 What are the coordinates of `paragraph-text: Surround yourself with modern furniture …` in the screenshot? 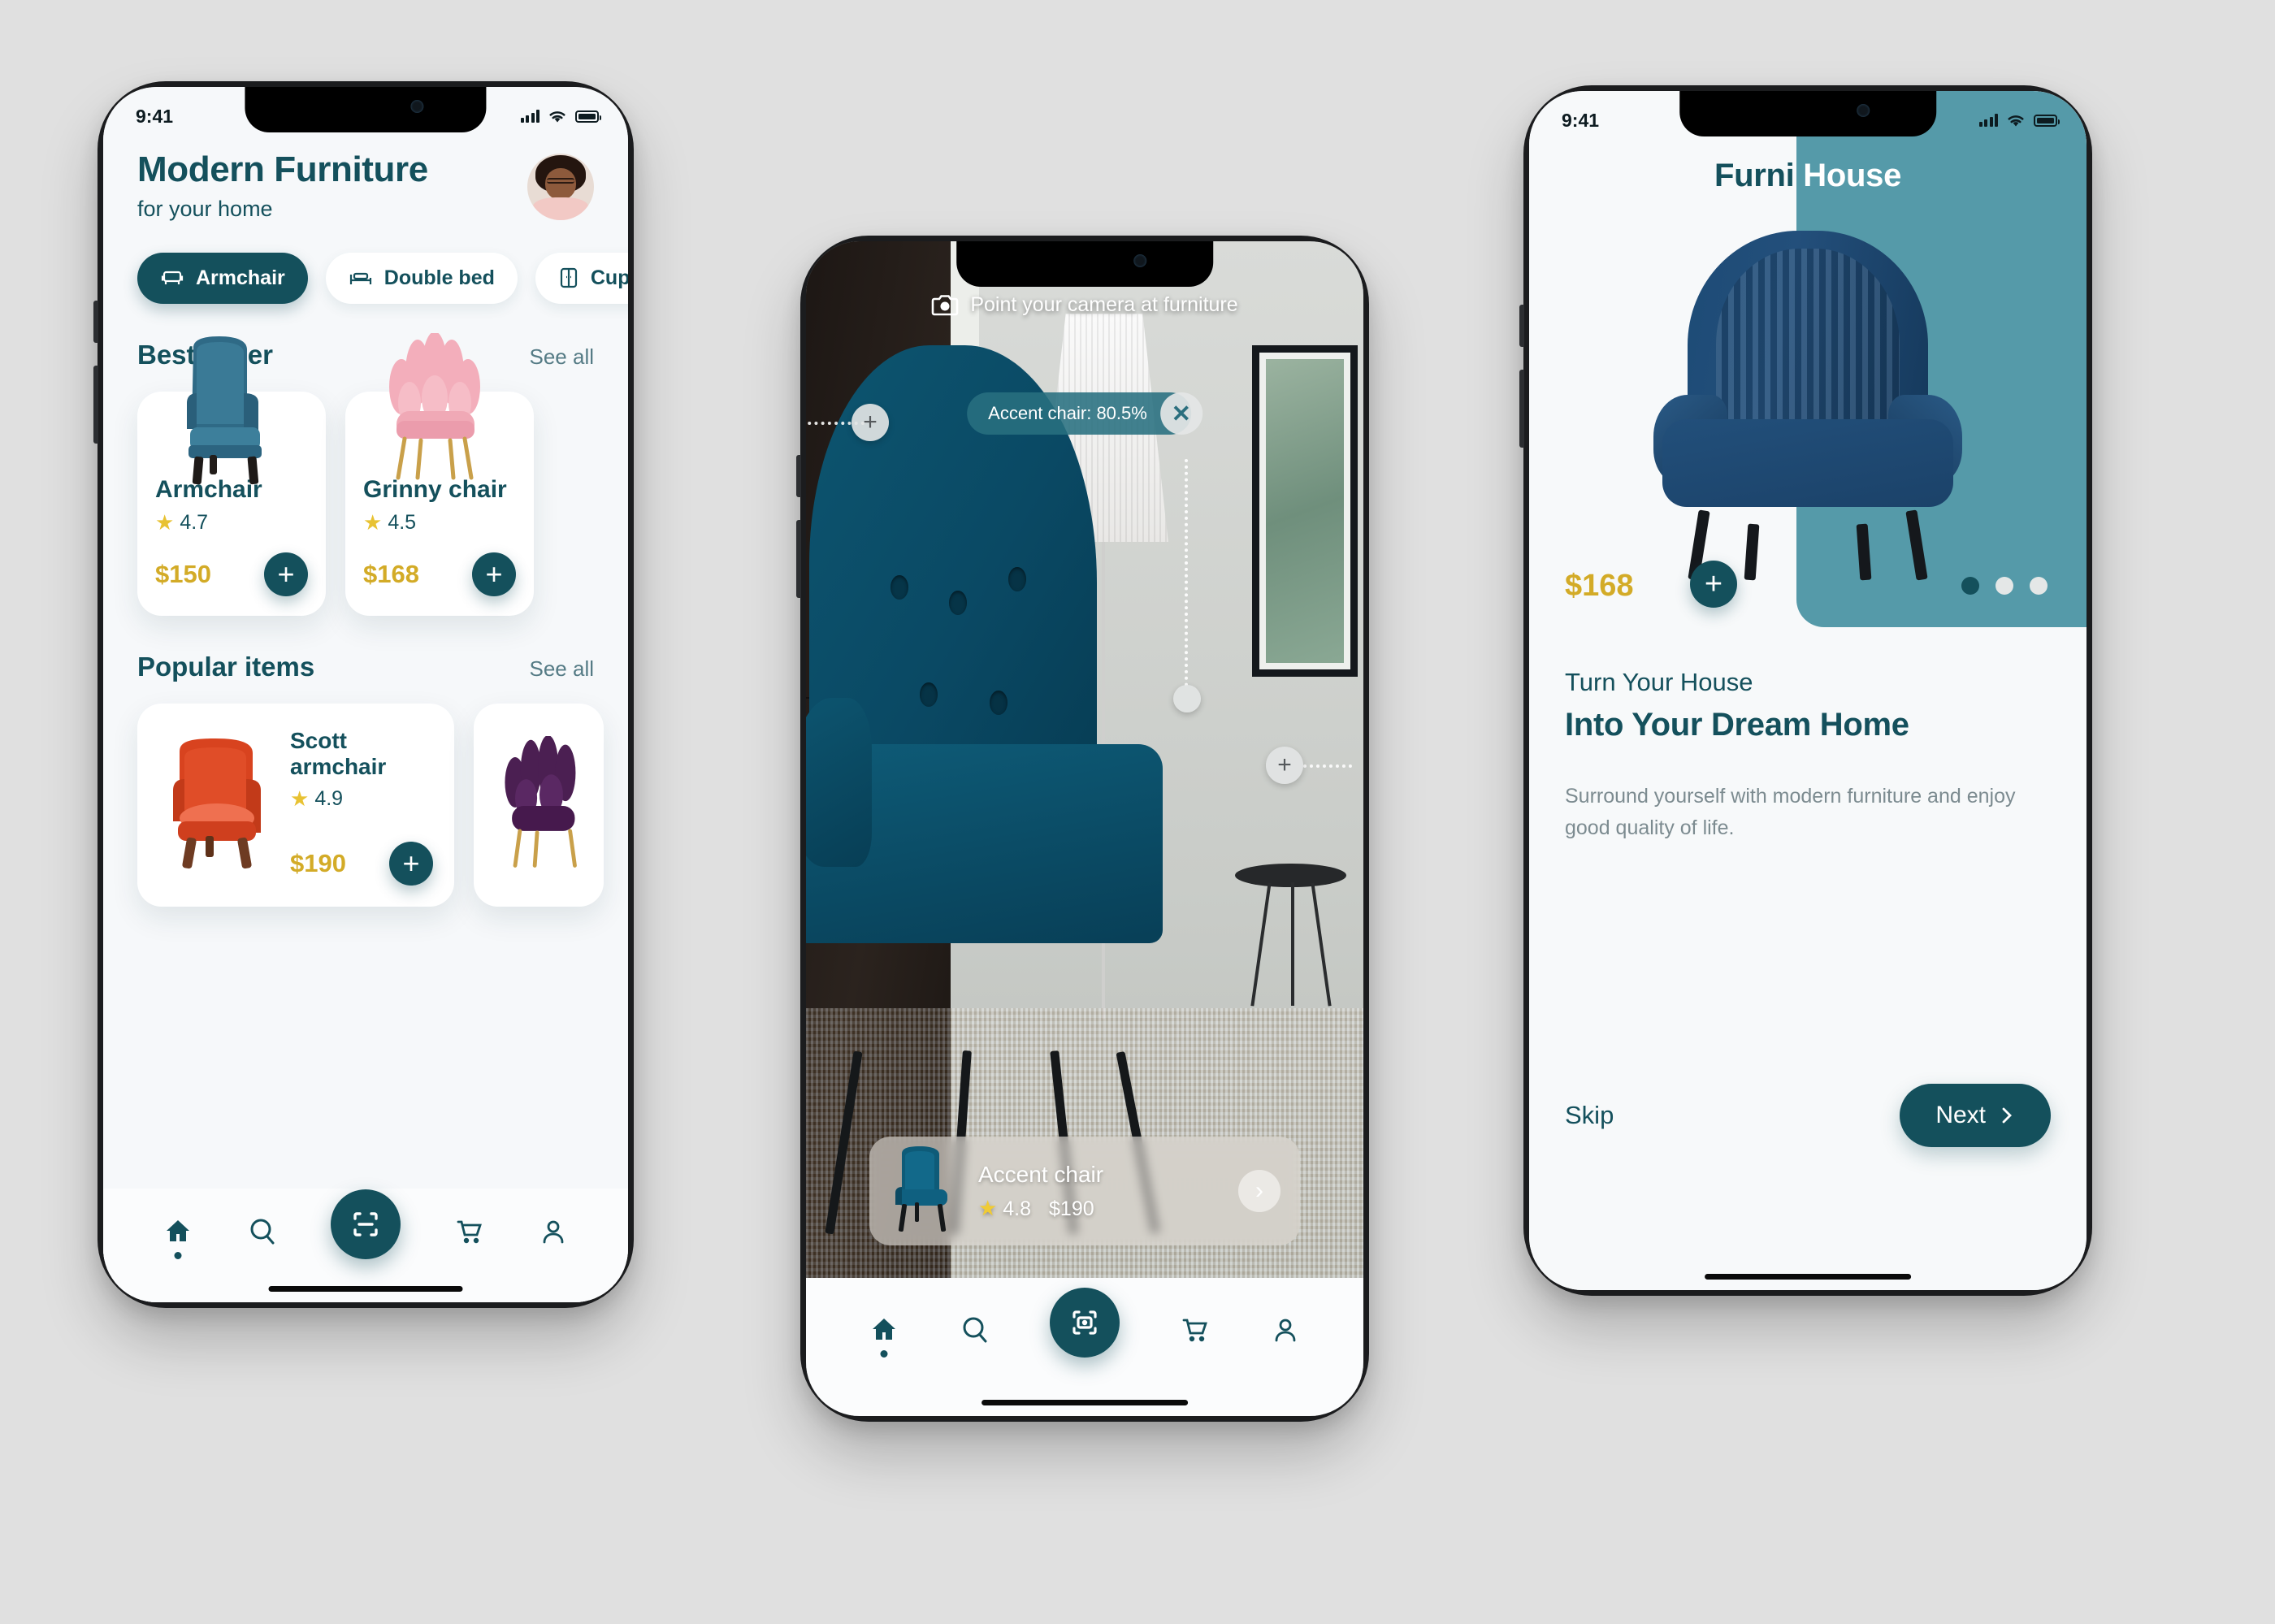 It's located at (1790, 812).